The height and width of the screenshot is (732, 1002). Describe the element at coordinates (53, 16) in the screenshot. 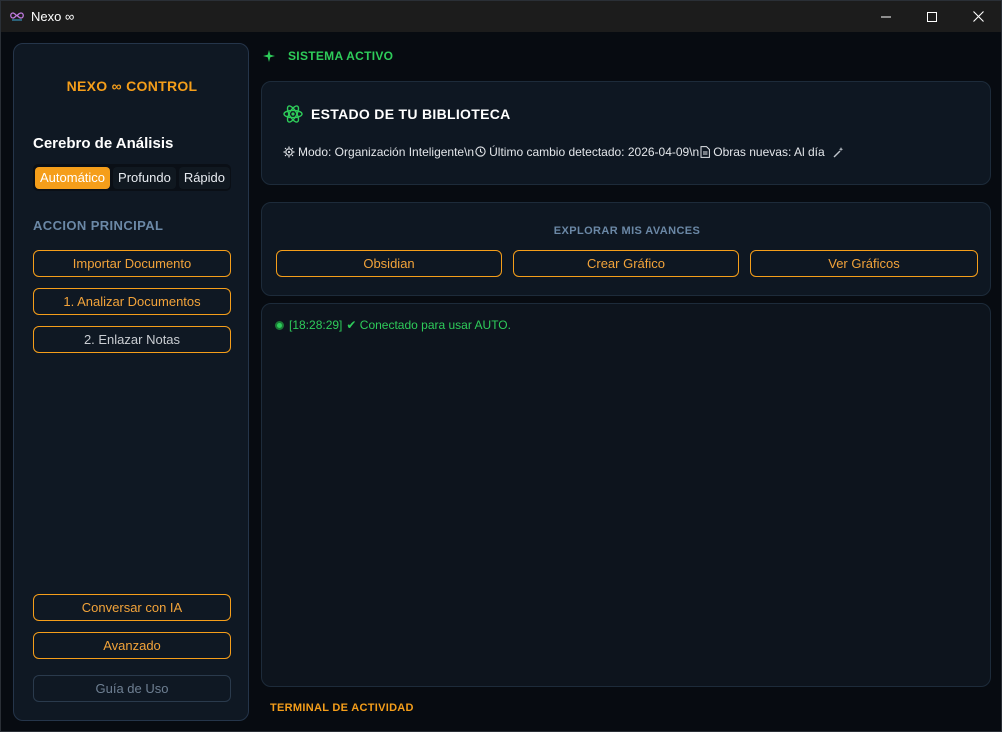

I see `window-title: Nexo ∞` at that location.